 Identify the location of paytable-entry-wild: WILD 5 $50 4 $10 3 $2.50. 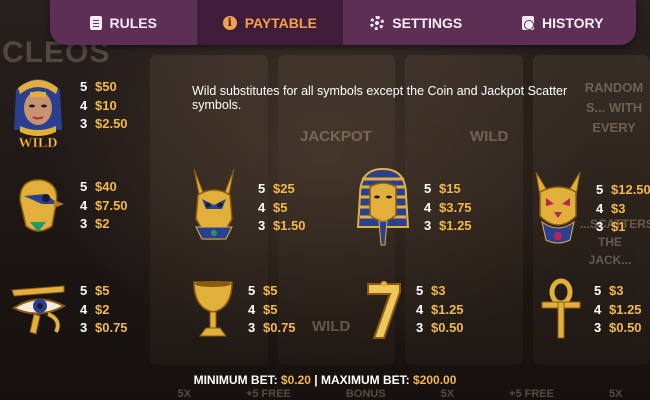
(67, 110).